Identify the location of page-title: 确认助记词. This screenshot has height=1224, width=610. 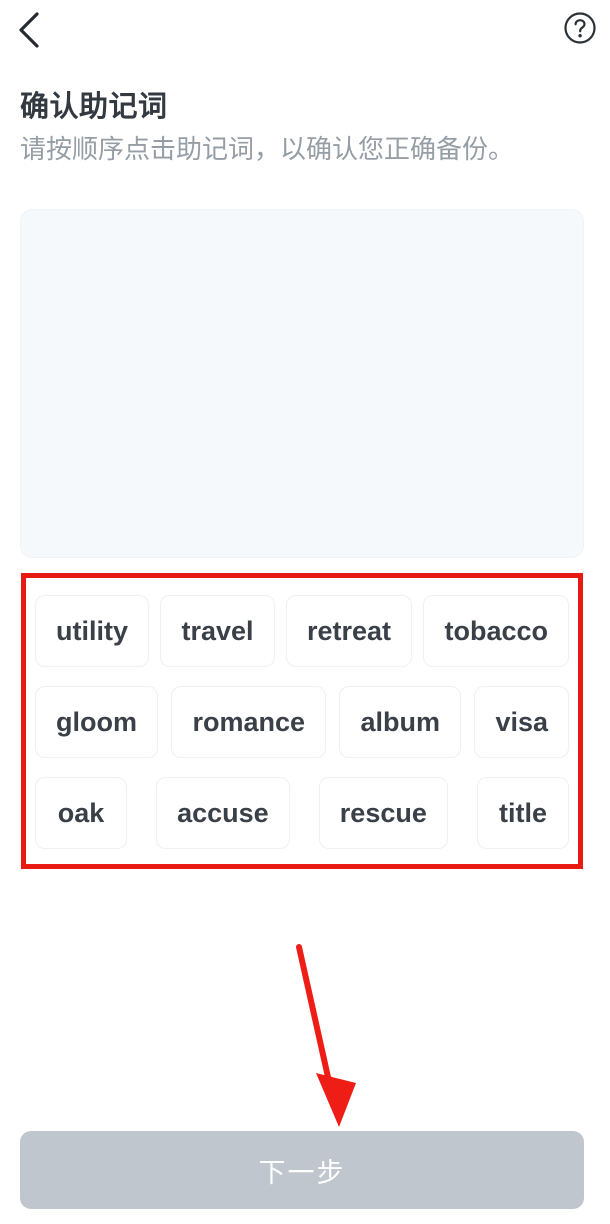
(94, 107).